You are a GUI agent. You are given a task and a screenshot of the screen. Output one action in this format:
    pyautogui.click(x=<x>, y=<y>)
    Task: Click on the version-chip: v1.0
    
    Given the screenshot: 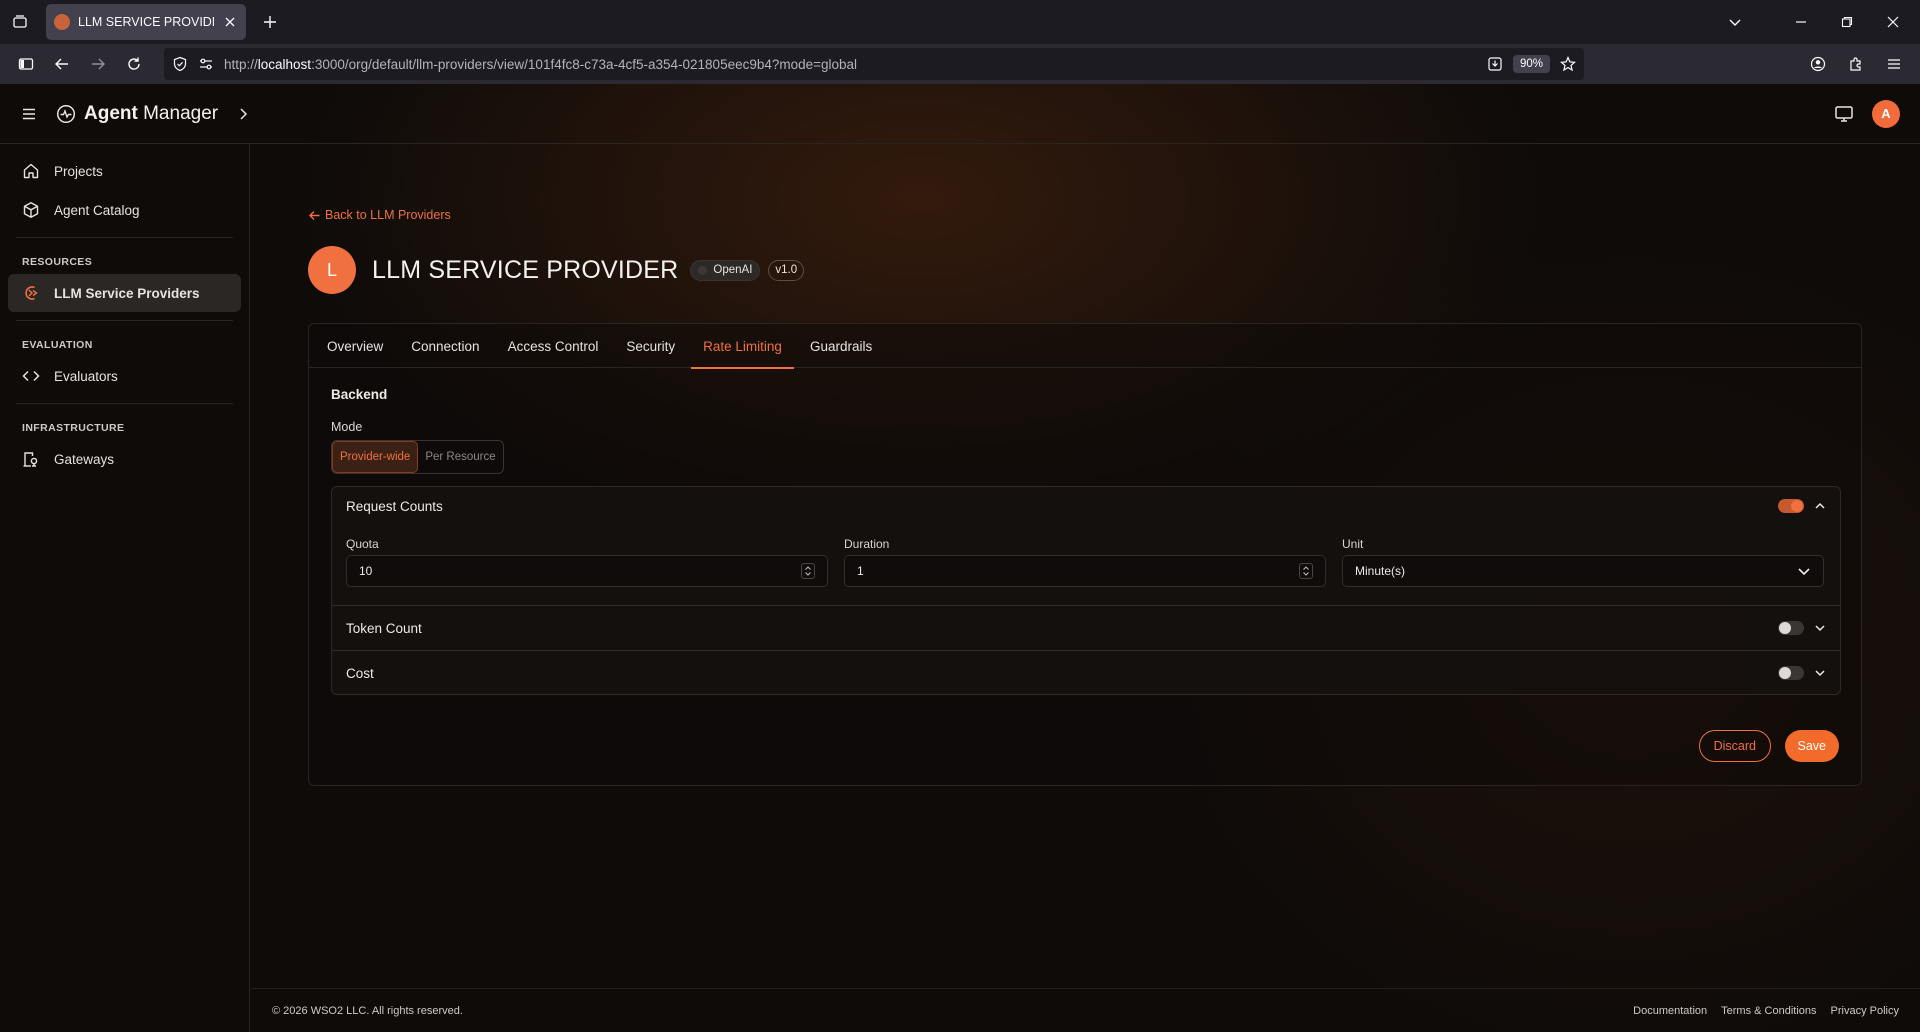 What is the action you would take?
    pyautogui.click(x=786, y=270)
    